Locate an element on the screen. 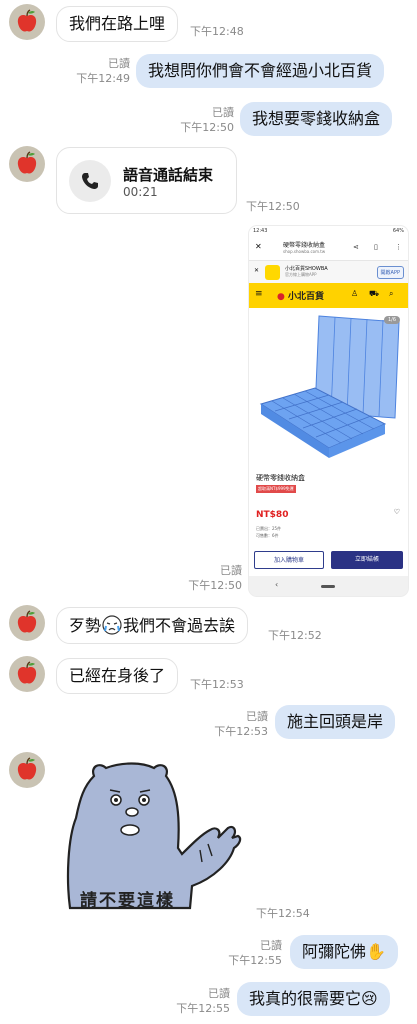  message-text: 歹勢 is located at coordinates (85, 625).